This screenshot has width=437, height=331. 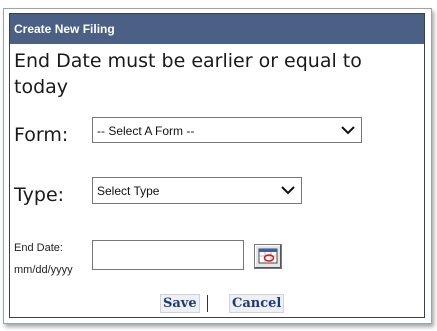 I want to click on end-date-format-hint: mm/dd/yyyy, so click(x=43, y=270).